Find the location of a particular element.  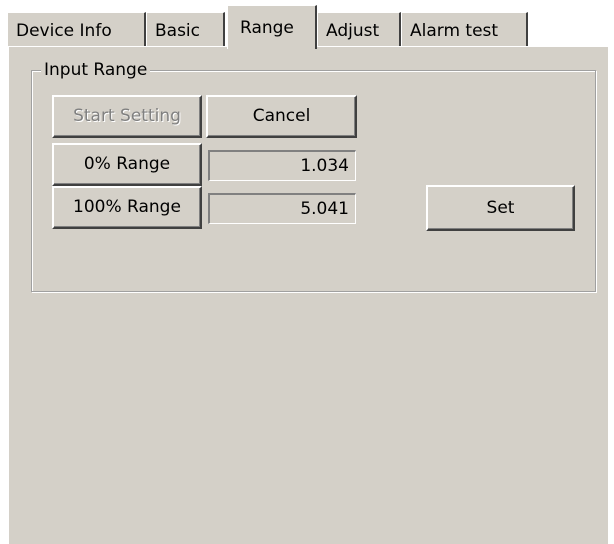

tab-label: Alarm test is located at coordinates (454, 31).